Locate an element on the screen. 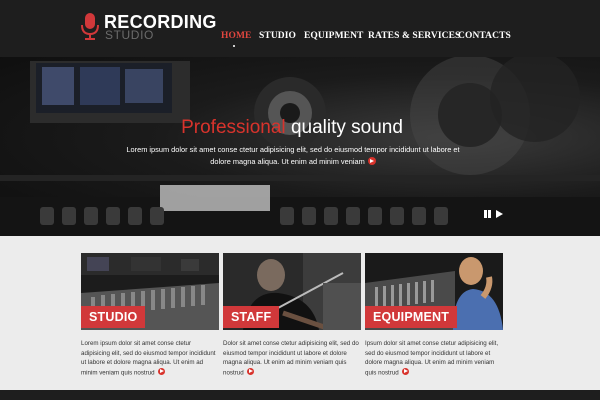 This screenshot has height=400, width=600. logo: RECORDING STUDIO is located at coordinates (148, 27).